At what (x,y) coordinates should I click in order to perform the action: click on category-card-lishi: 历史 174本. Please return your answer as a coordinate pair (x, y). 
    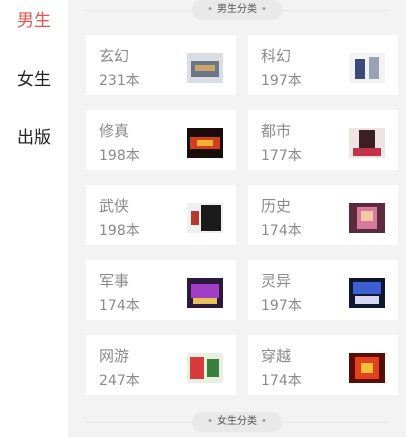
    Looking at the image, I should click on (323, 215).